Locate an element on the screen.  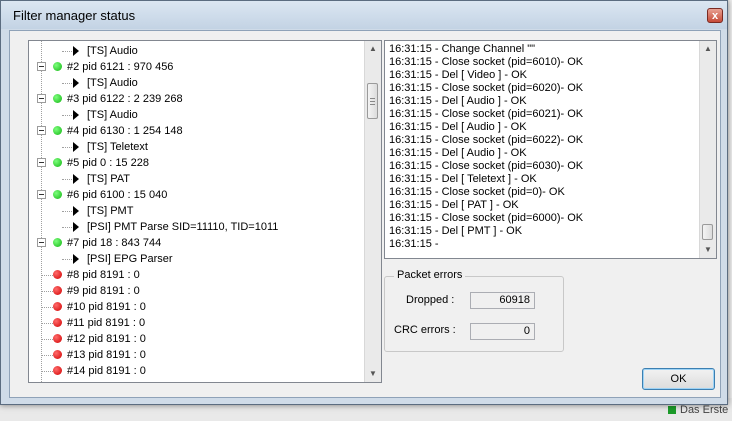
log-line: 16:31:15 - Del [ Teletext ] - OK is located at coordinates (463, 179).